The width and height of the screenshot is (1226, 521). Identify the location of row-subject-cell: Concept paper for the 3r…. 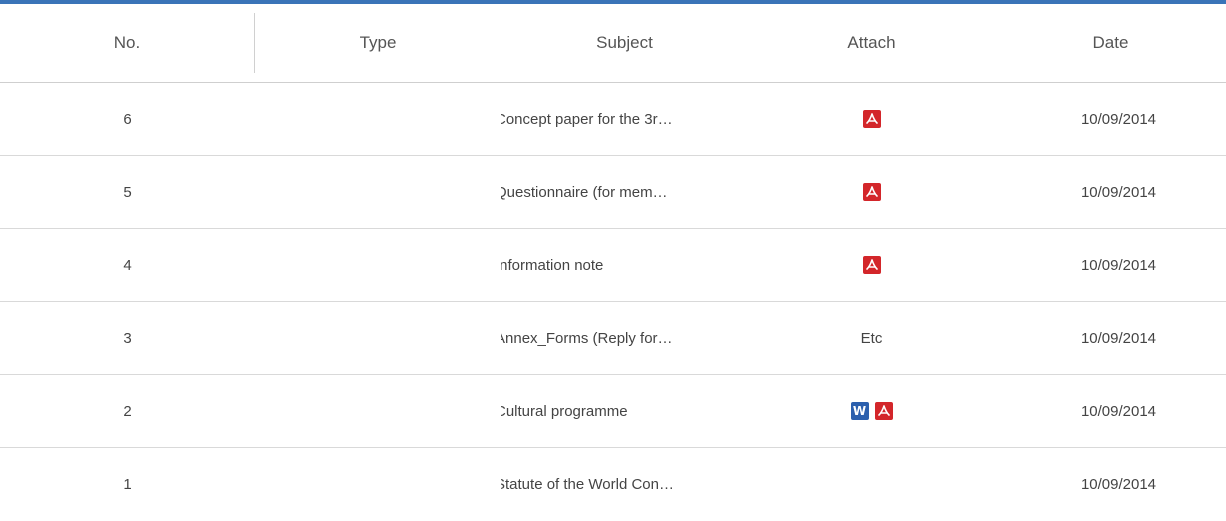
(624, 119).